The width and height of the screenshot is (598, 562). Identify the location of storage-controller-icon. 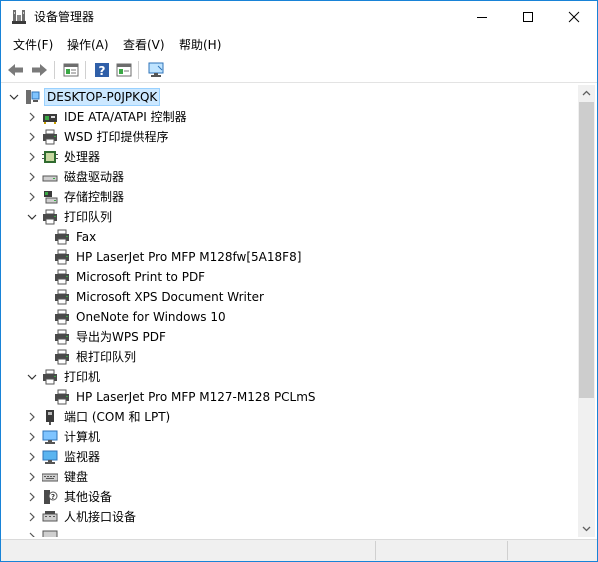
(50, 197).